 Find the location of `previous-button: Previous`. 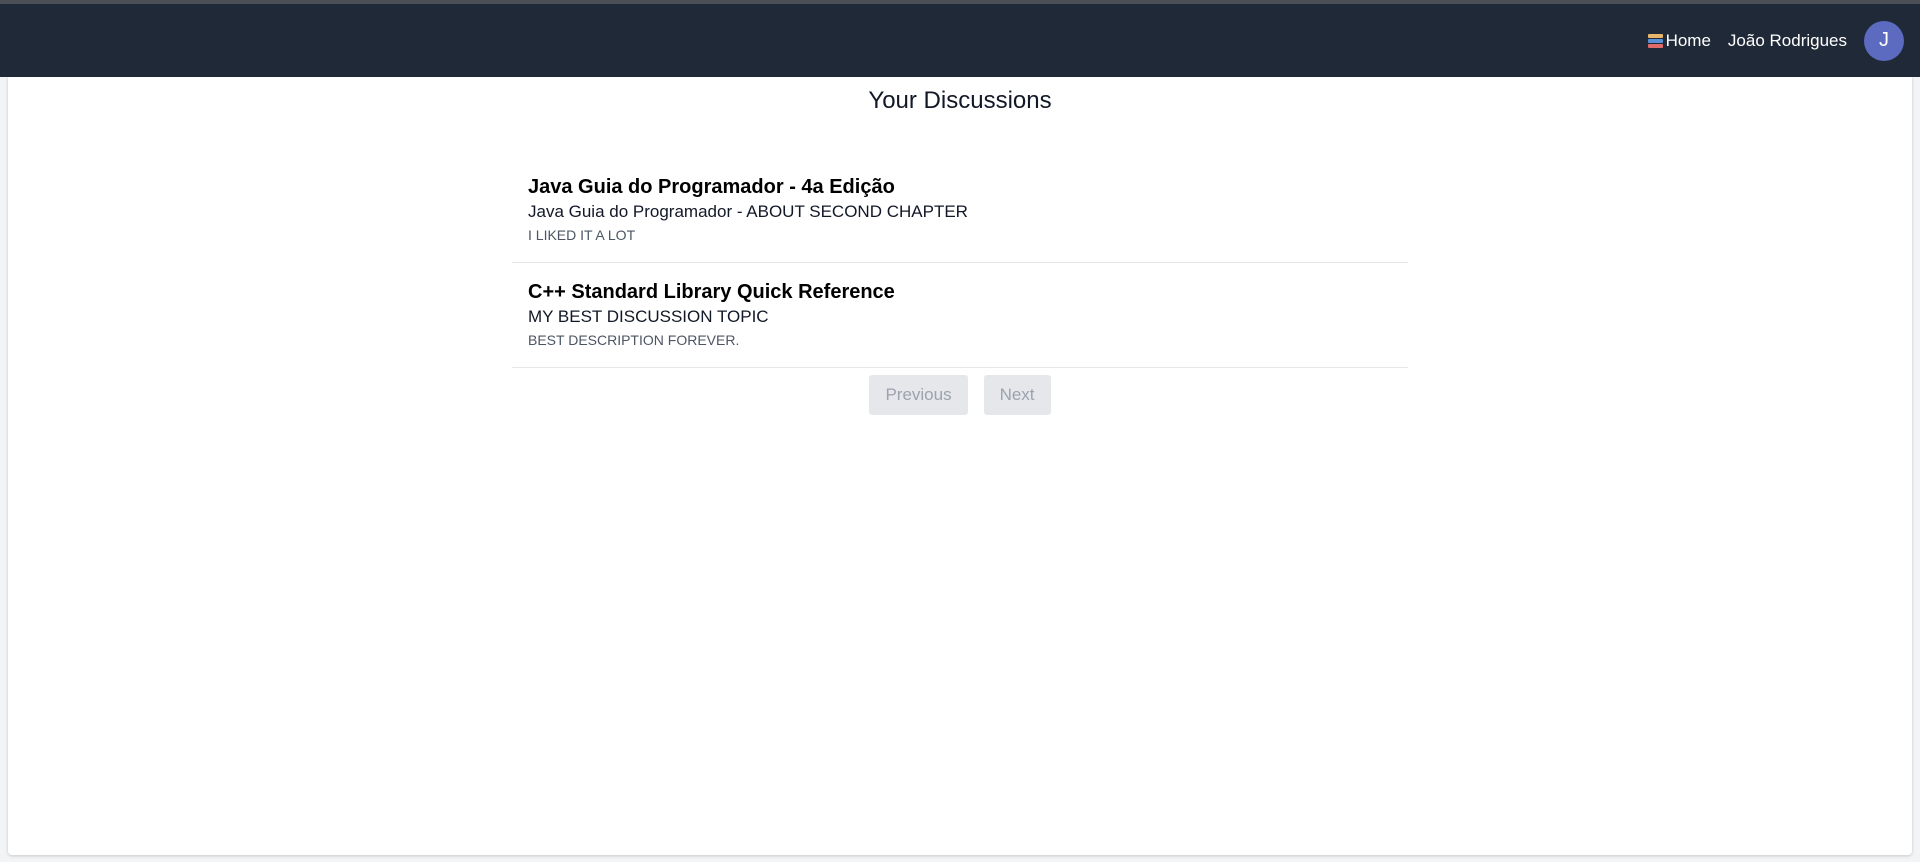

previous-button: Previous is located at coordinates (918, 395).